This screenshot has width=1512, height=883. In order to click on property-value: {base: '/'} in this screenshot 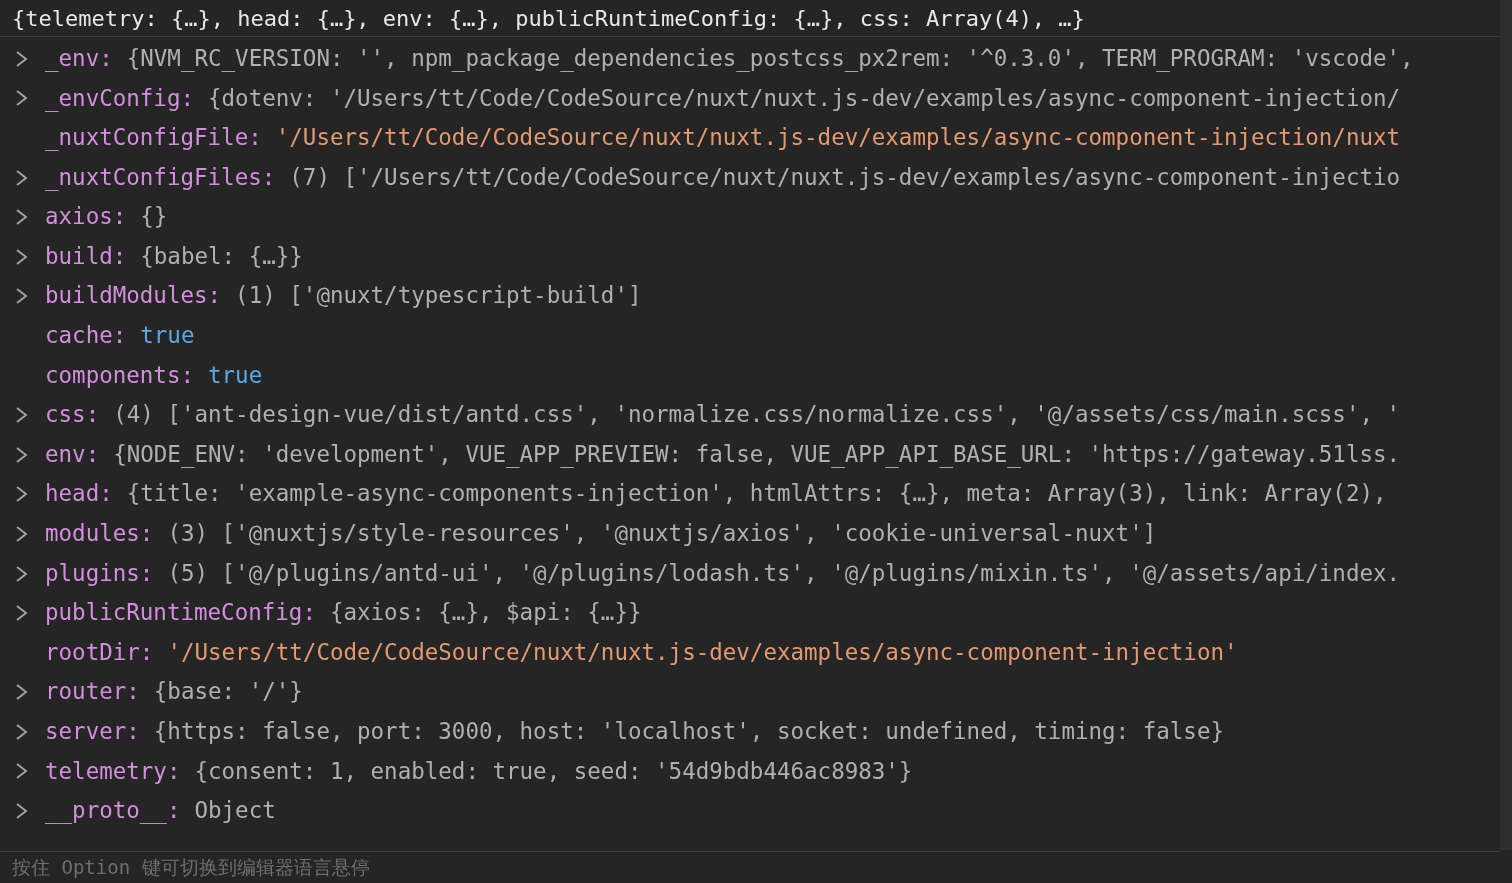, I will do `click(228, 692)`.